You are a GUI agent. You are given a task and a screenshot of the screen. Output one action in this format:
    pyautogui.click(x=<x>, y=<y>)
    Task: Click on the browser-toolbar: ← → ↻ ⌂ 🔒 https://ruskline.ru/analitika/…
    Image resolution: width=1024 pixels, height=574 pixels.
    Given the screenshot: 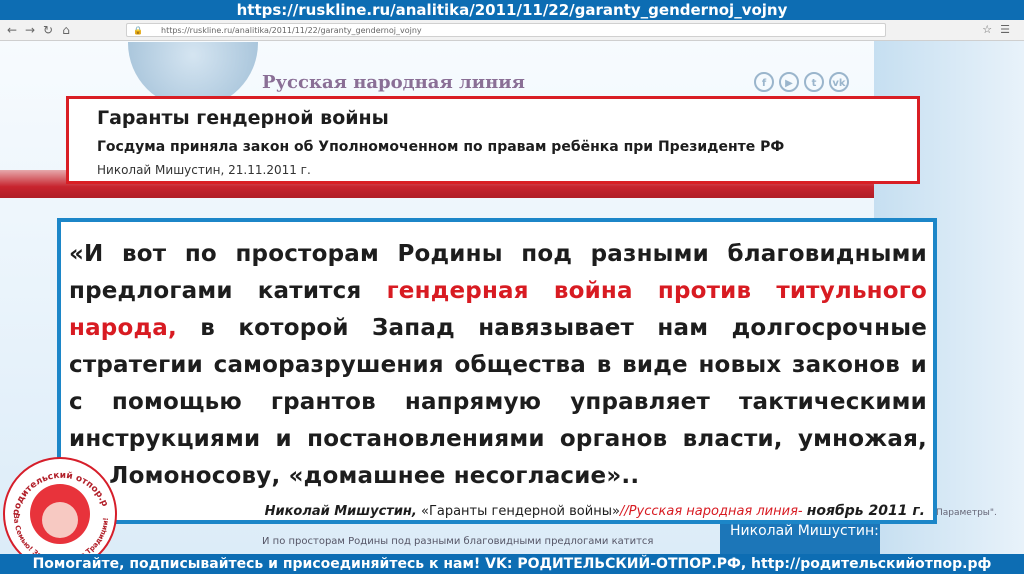 What is the action you would take?
    pyautogui.click(x=512, y=30)
    